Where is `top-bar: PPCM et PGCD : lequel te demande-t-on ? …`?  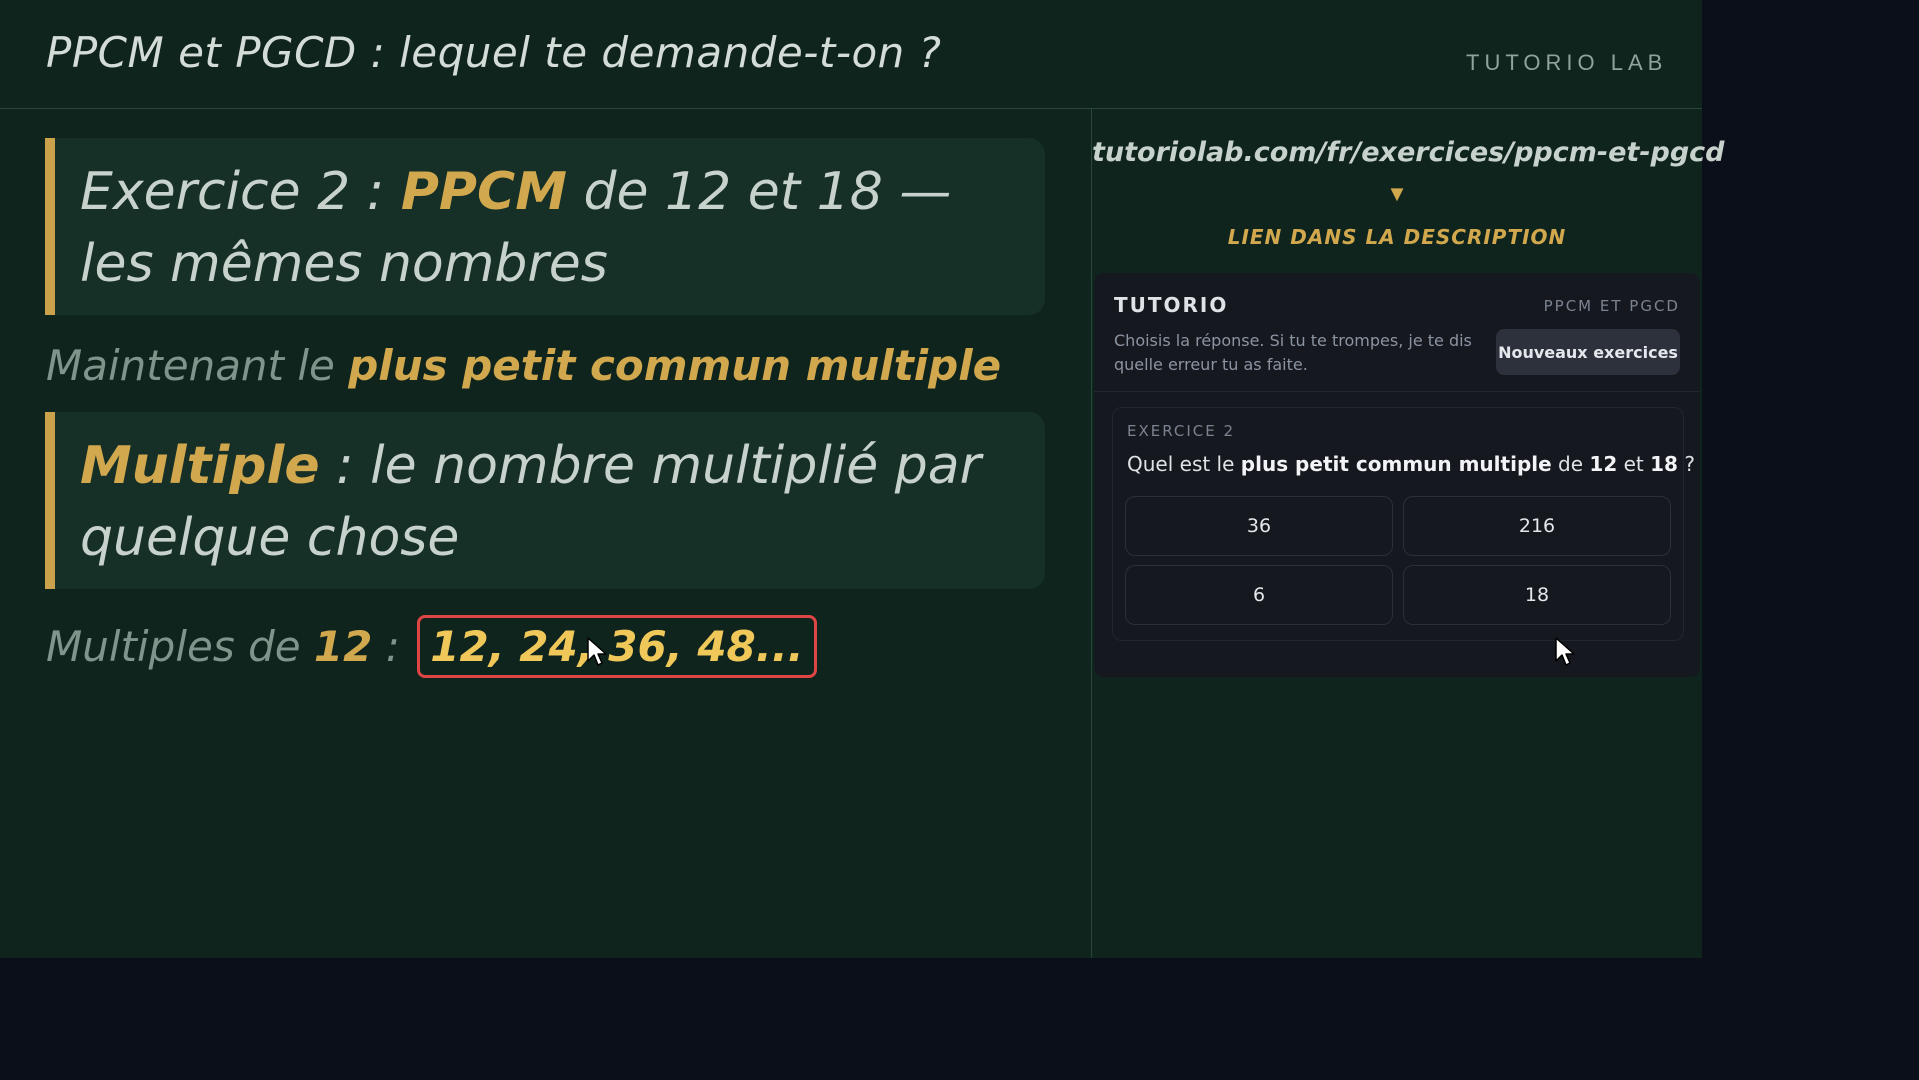 top-bar: PPCM et PGCD : lequel te demande-t-on ? … is located at coordinates (851, 54).